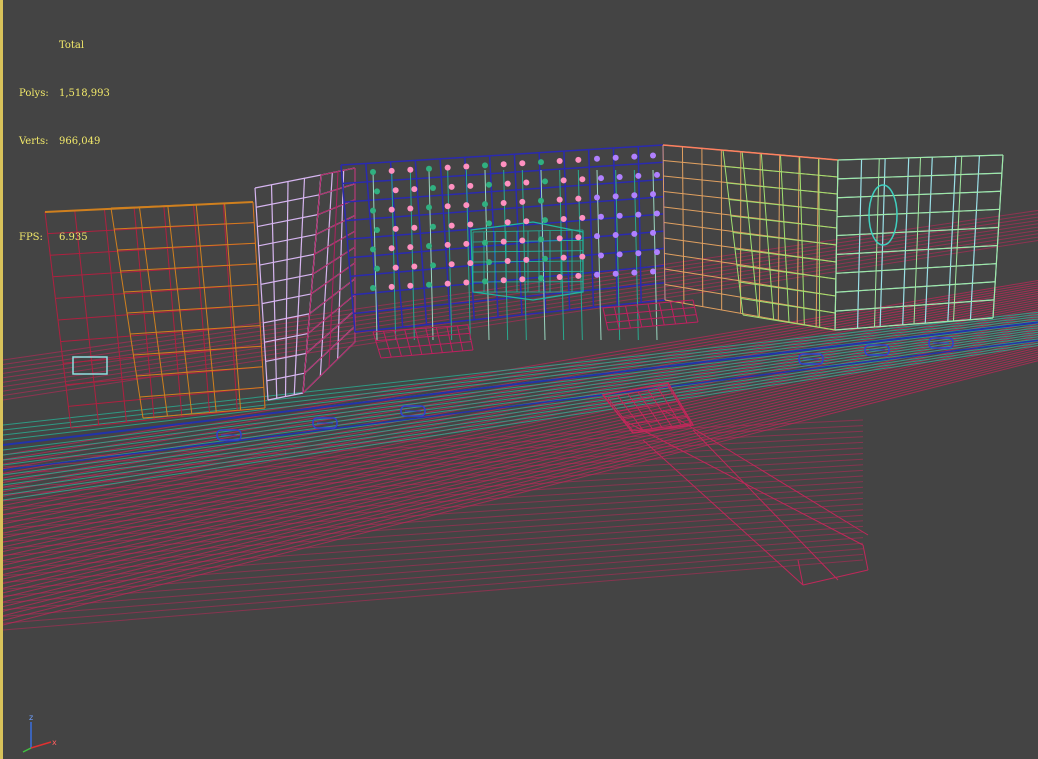 Image resolution: width=1038 pixels, height=759 pixels. What do you see at coordinates (80, 141) in the screenshot?
I see `verts-value: 966,049` at bounding box center [80, 141].